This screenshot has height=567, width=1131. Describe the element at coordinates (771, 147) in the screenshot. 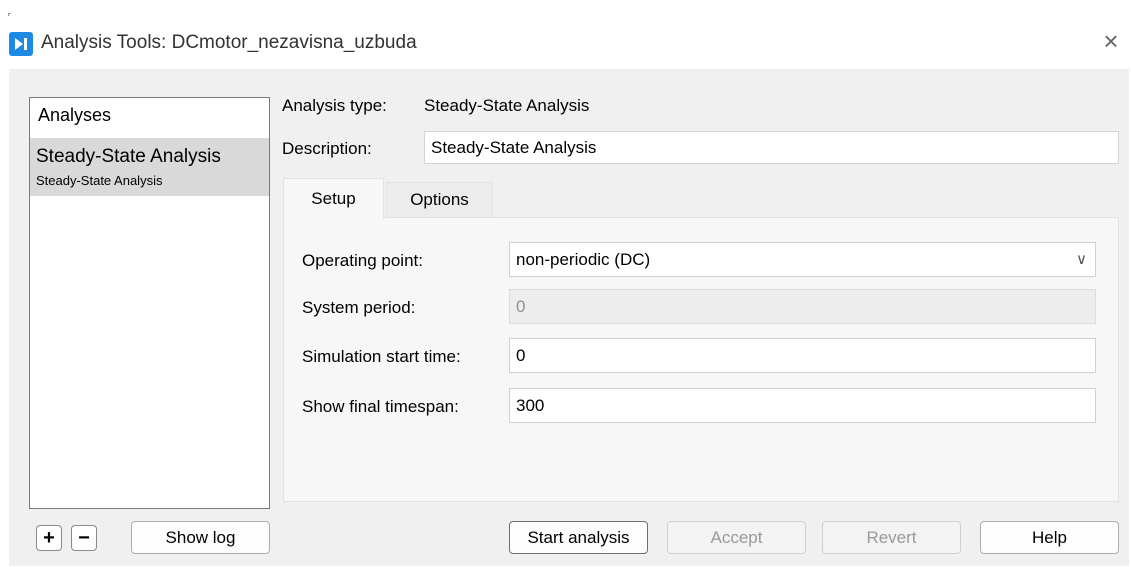

I see `description-field: Steady-State Analysis` at that location.